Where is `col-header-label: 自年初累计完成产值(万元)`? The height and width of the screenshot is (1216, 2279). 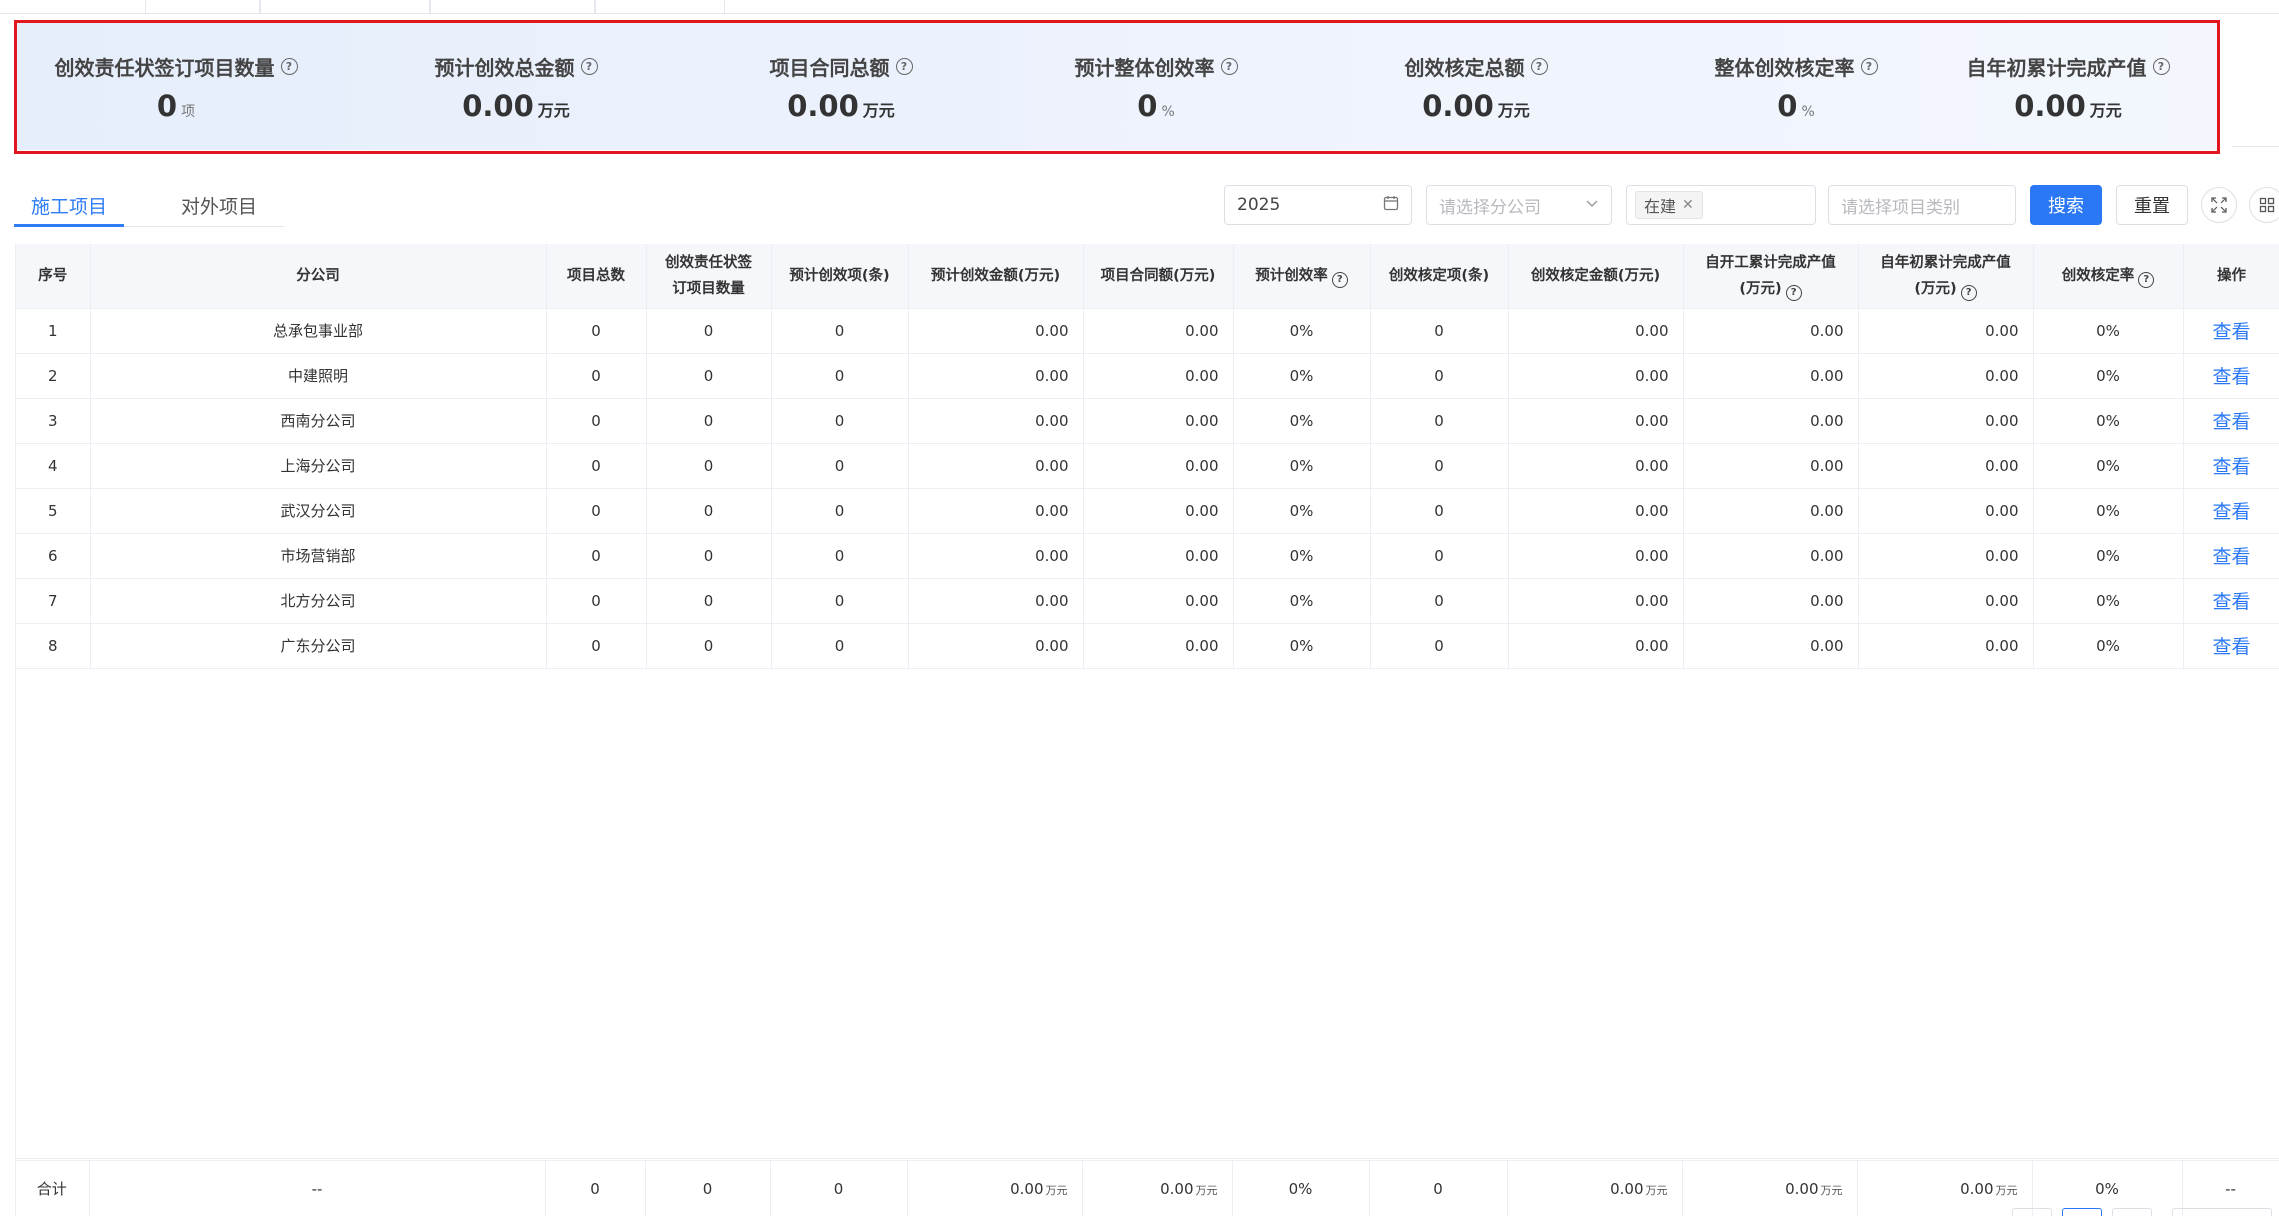
col-header-label: 自年初累计完成产值(万元) is located at coordinates (1945, 275).